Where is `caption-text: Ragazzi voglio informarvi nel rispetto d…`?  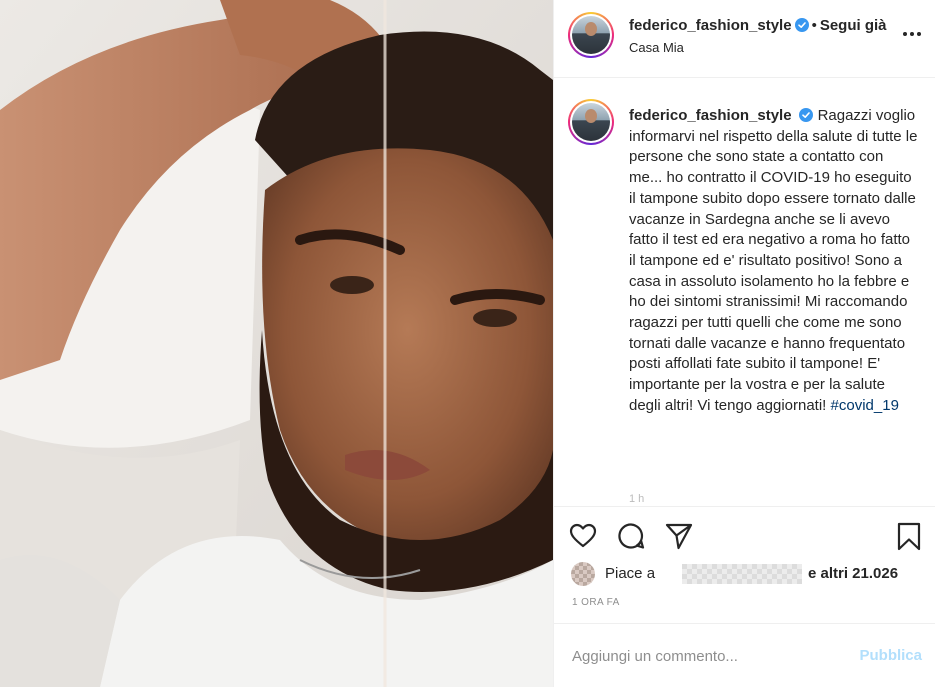 caption-text: Ragazzi voglio informarvi nel rispetto d… is located at coordinates (773, 260).